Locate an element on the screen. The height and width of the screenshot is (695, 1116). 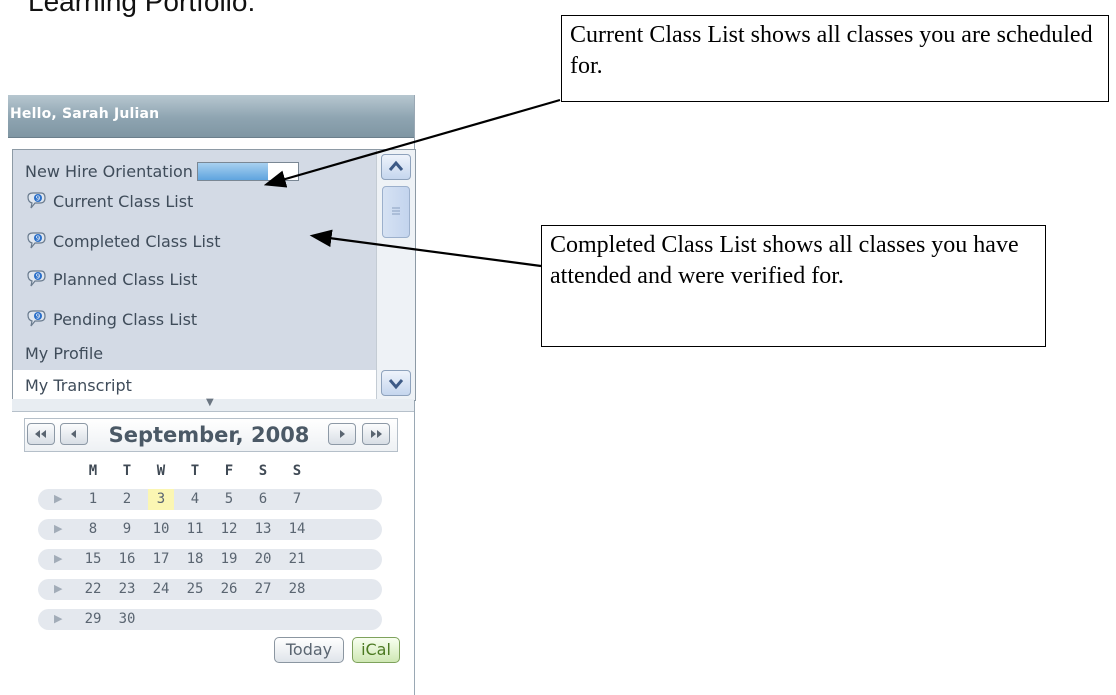
arrow-to-completed-class-list is located at coordinates (425, 248).